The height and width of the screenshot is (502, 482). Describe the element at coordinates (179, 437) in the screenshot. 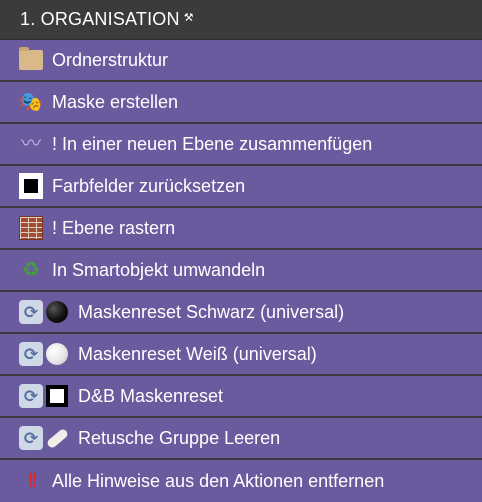

I see `action-label: Retusche Gruppe Leeren` at that location.